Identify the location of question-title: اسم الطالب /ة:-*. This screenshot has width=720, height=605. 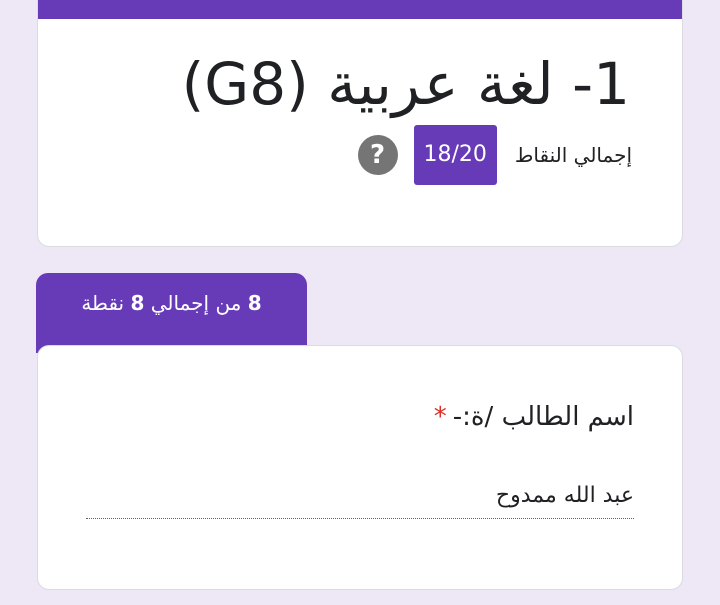
(534, 417).